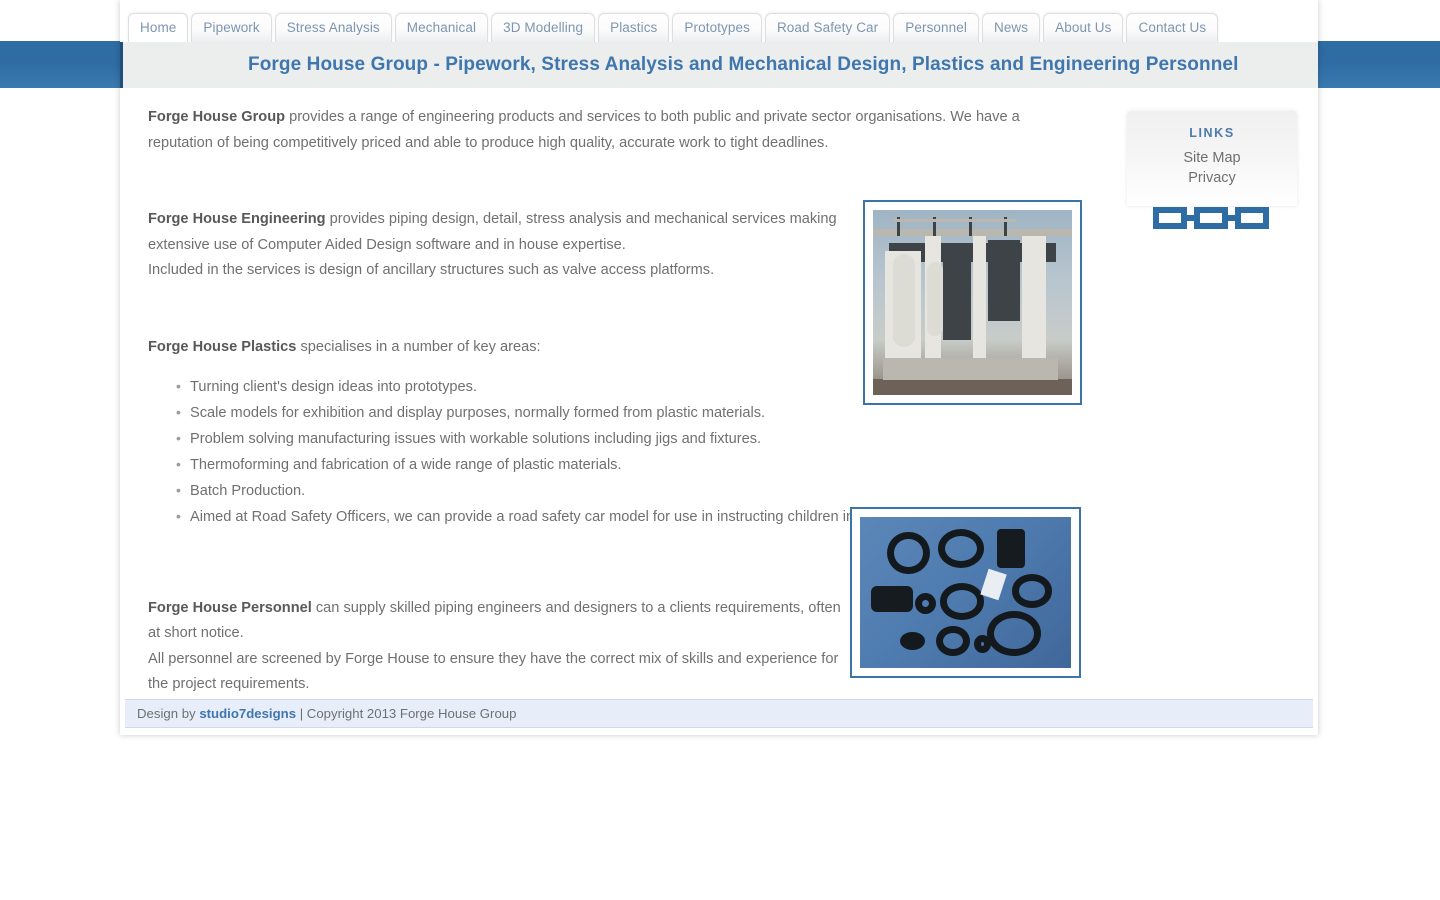  I want to click on plastics-part-bellows, so click(891, 599).